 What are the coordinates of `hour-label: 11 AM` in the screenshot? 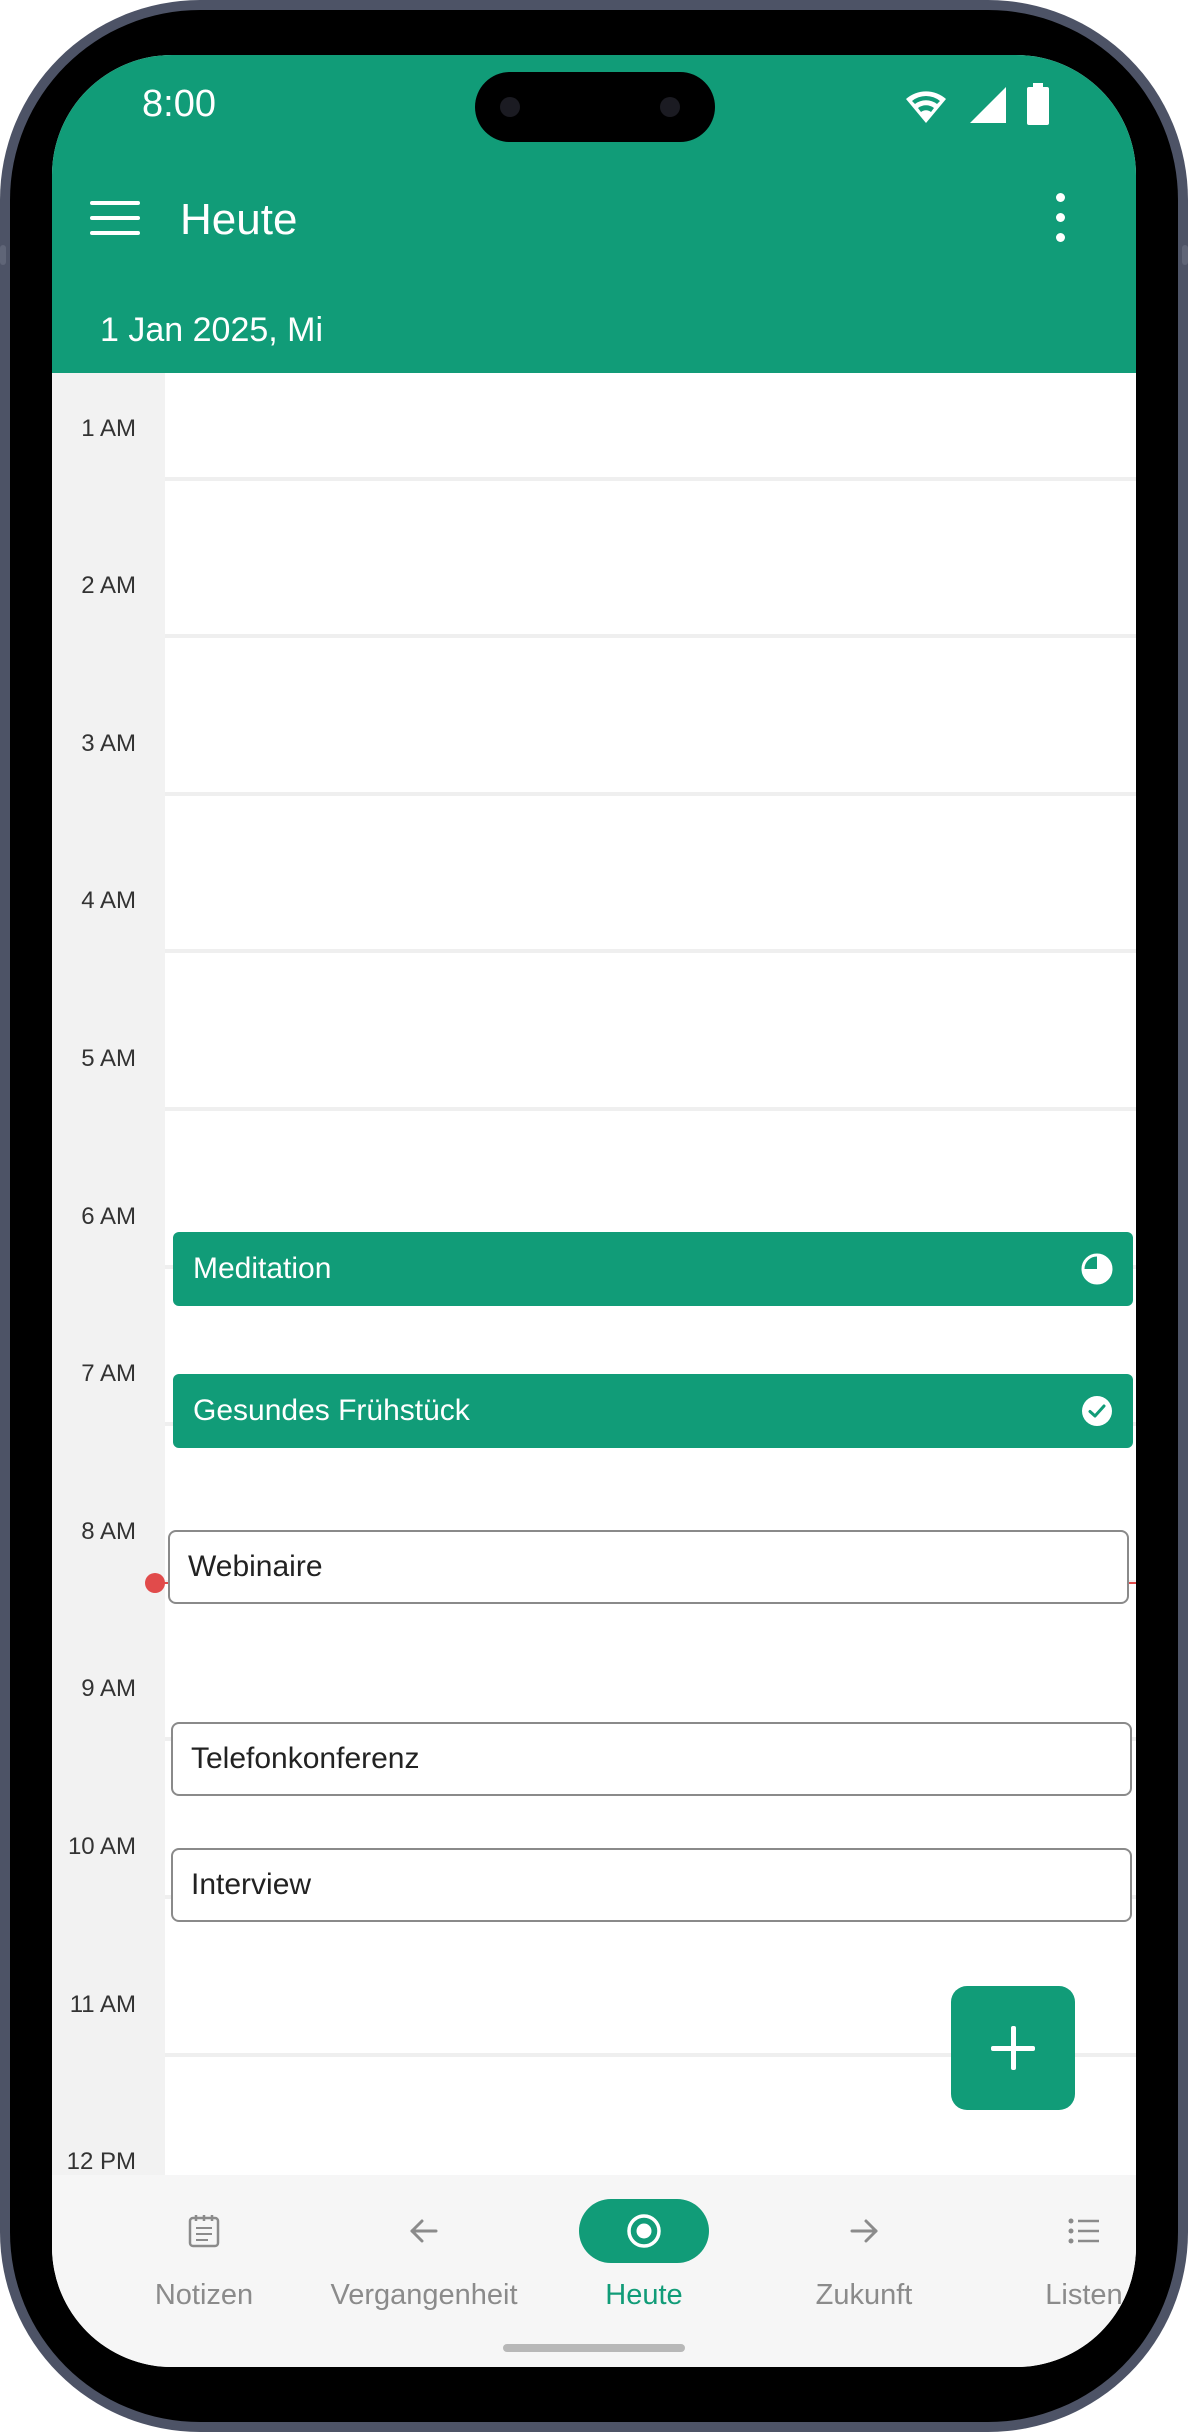 It's located at (102, 2004).